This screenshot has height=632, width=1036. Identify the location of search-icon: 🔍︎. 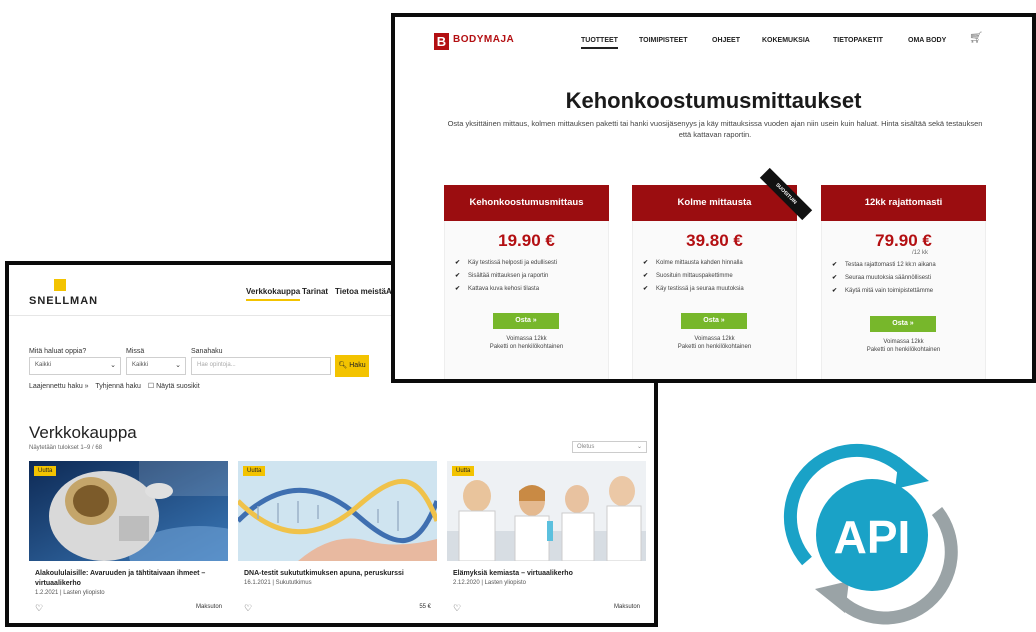
(343, 365).